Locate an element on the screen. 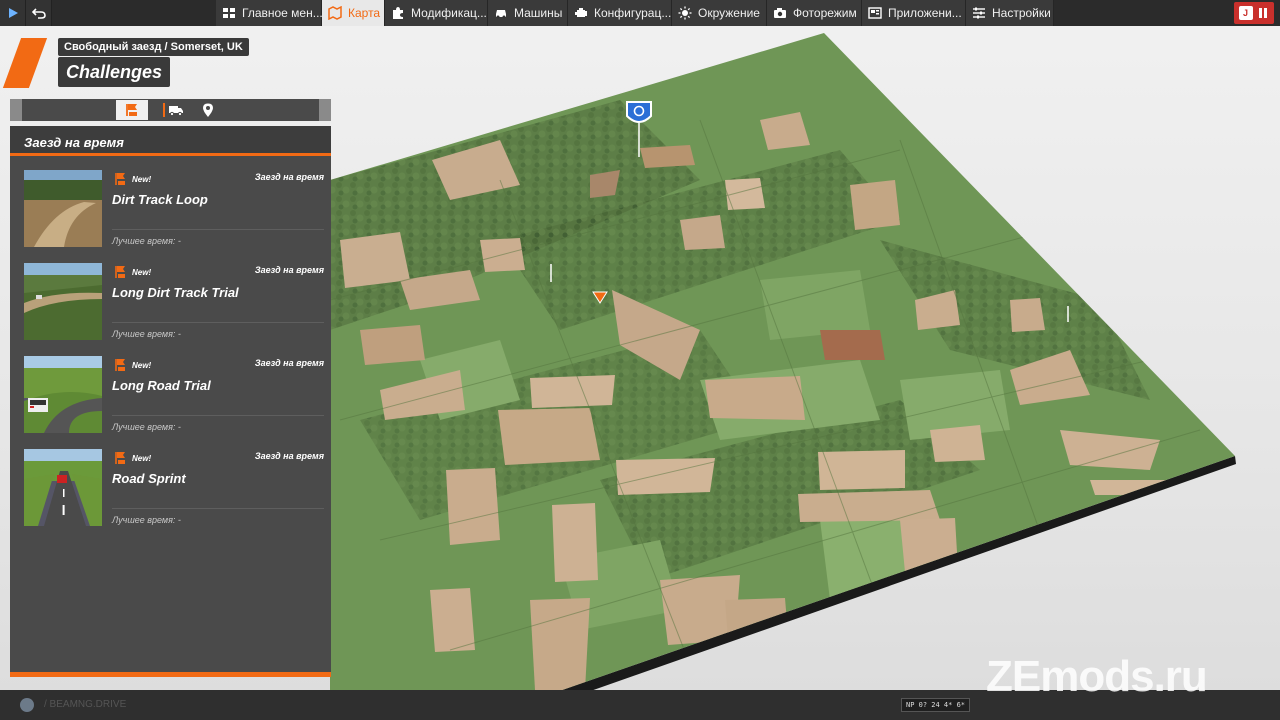 The height and width of the screenshot is (720, 1280). breadcrumb: Свободный заезд / Somerset, UK is located at coordinates (153, 47).